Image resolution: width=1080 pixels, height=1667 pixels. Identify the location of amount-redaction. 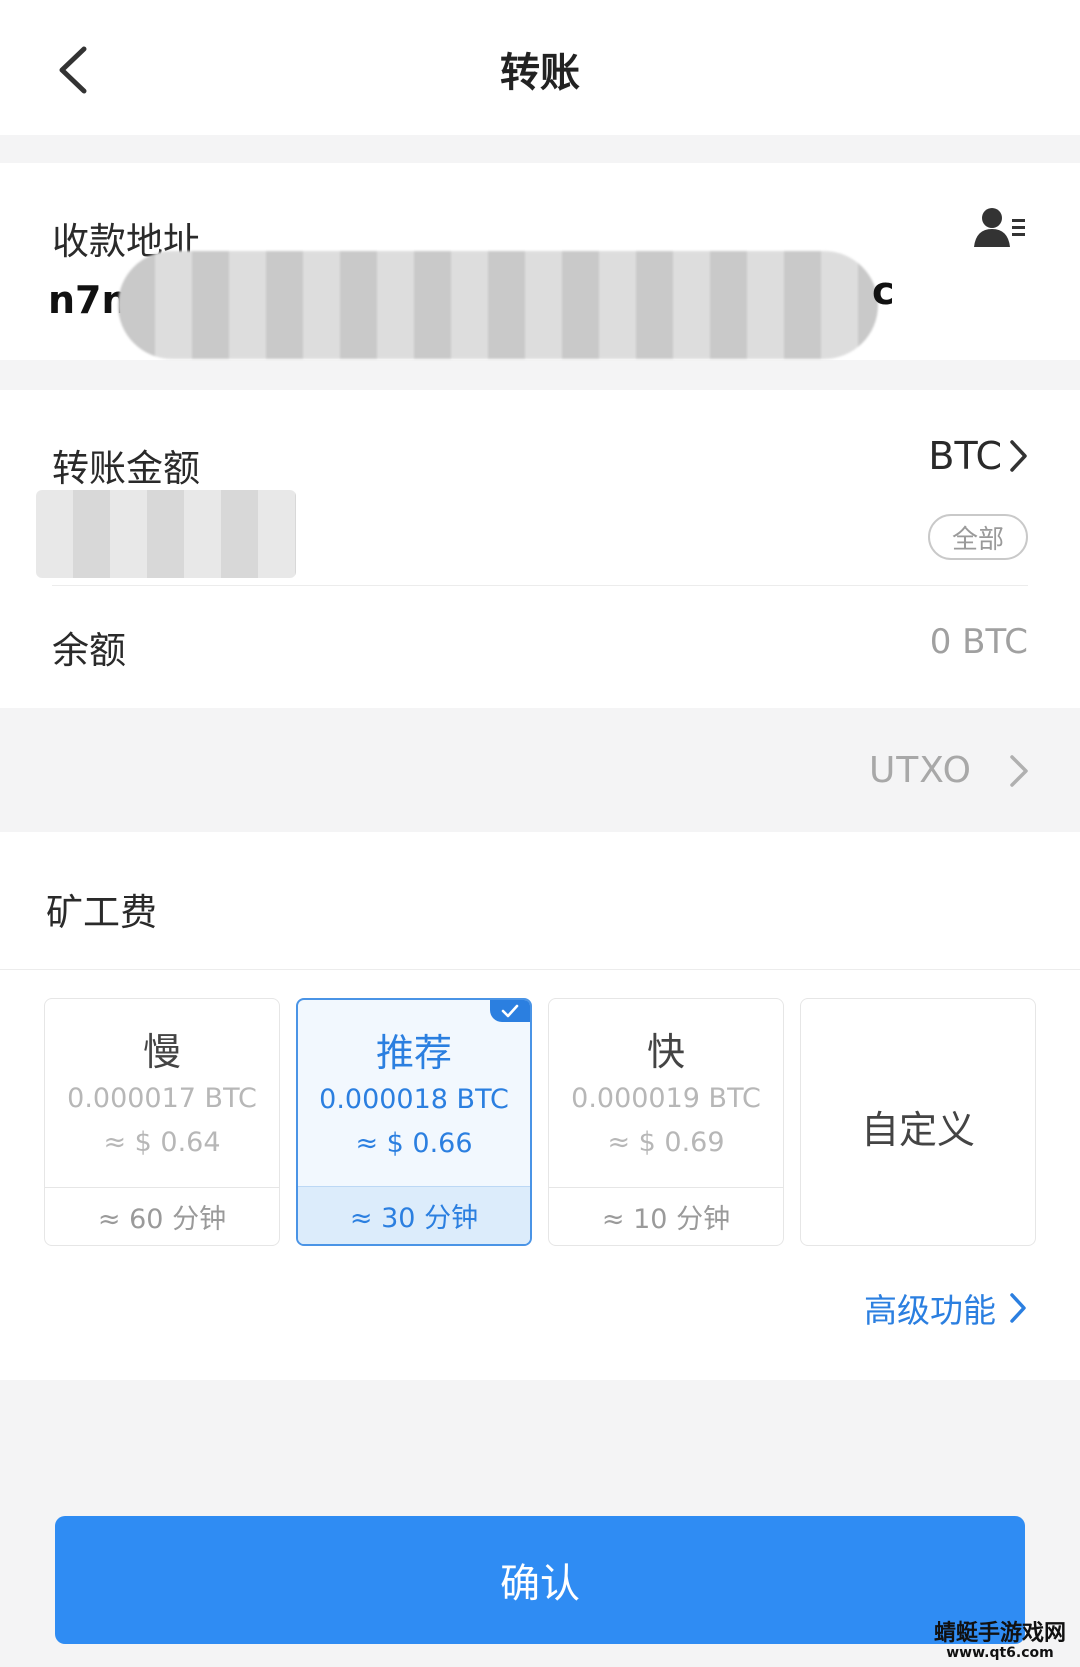
(166, 534).